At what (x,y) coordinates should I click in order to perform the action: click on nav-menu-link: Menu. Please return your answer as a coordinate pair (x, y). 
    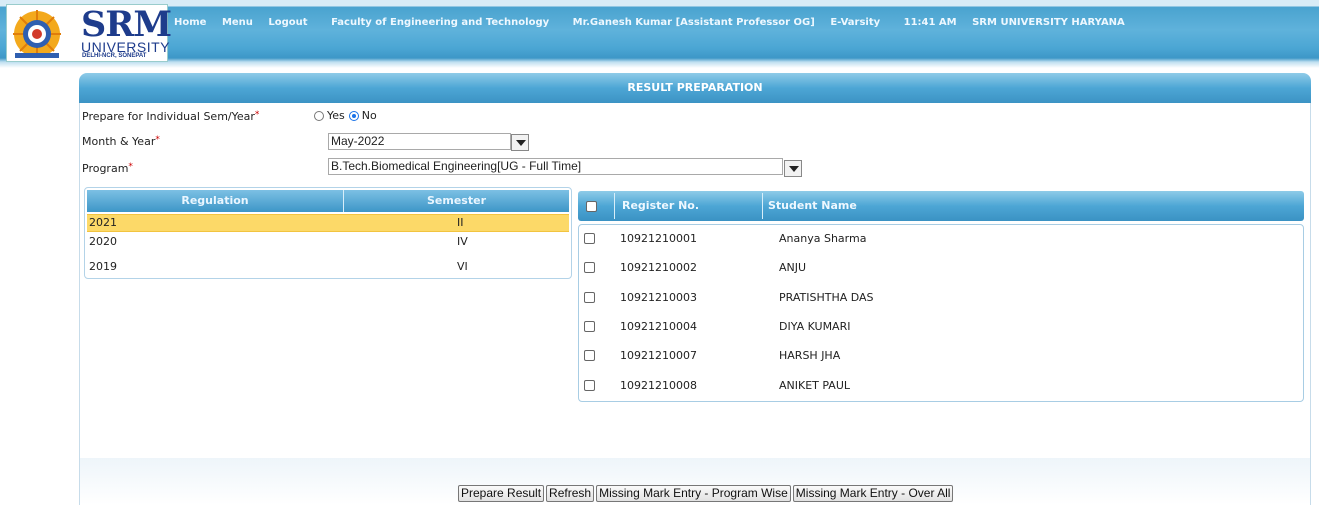
    Looking at the image, I should click on (237, 22).